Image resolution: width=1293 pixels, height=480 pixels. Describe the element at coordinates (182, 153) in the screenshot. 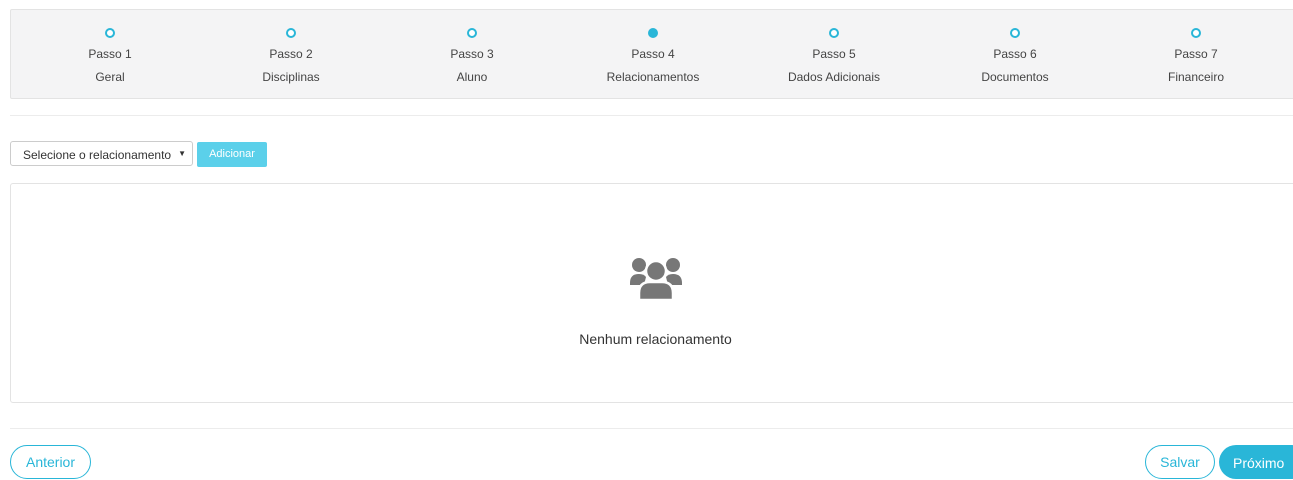

I see `caret-down-icon: ▼` at that location.